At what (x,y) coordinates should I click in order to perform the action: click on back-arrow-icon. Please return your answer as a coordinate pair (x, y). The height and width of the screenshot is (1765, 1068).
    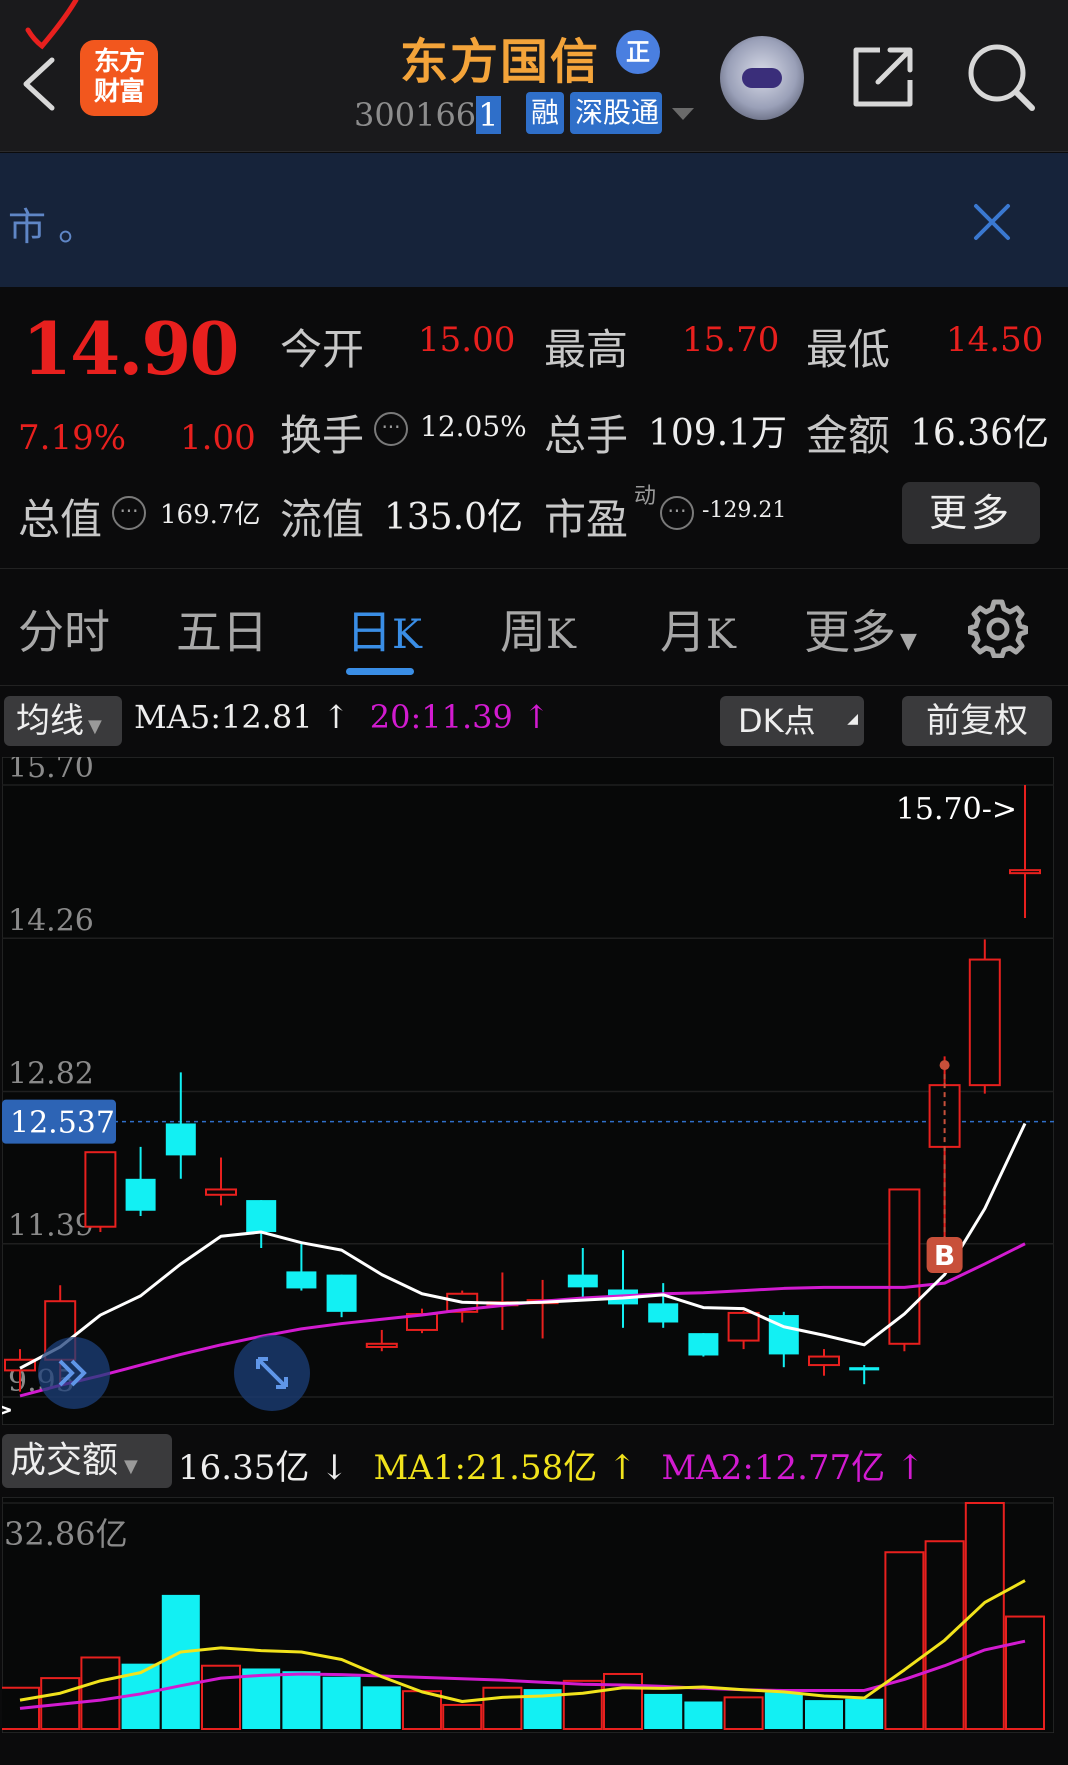
    Looking at the image, I should click on (38, 84).